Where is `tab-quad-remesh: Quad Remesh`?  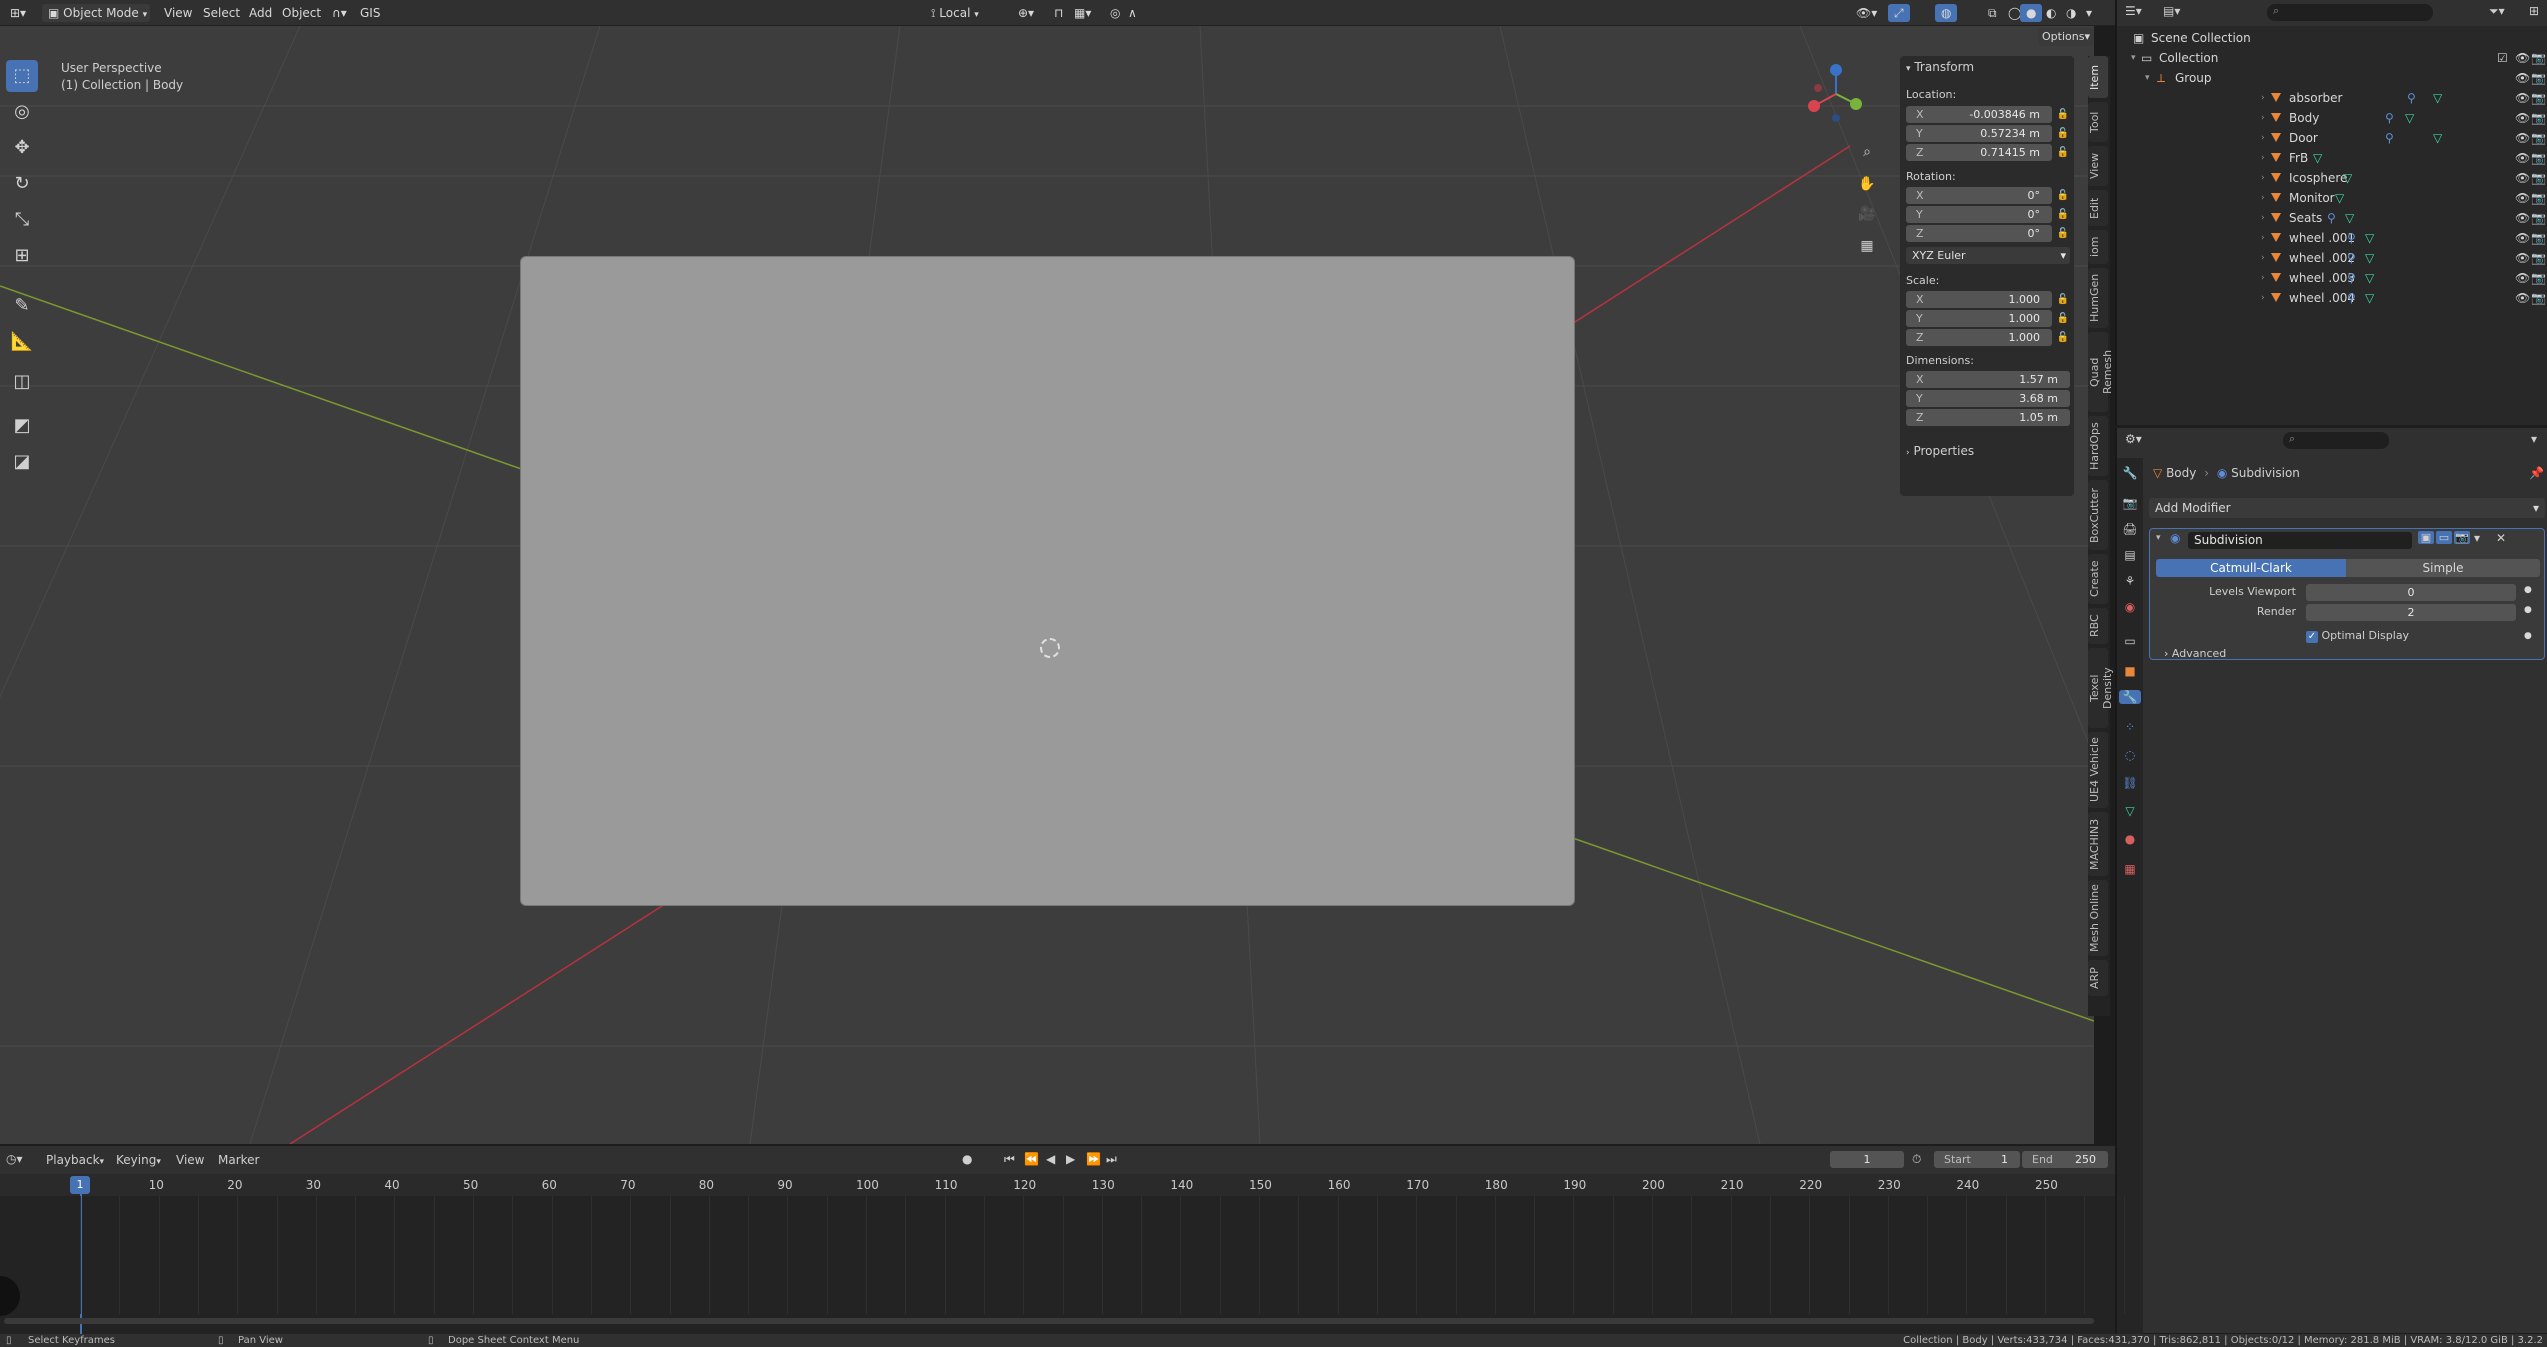 tab-quad-remesh: Quad Remesh is located at coordinates (2101, 372).